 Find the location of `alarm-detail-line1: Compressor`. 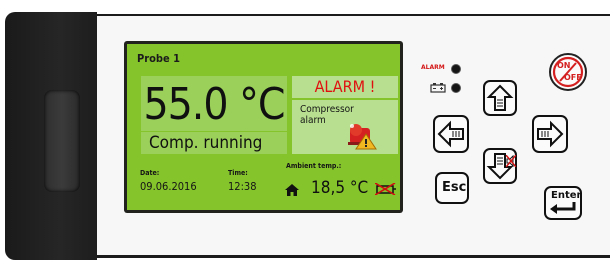

alarm-detail-line1: Compressor is located at coordinates (327, 109).